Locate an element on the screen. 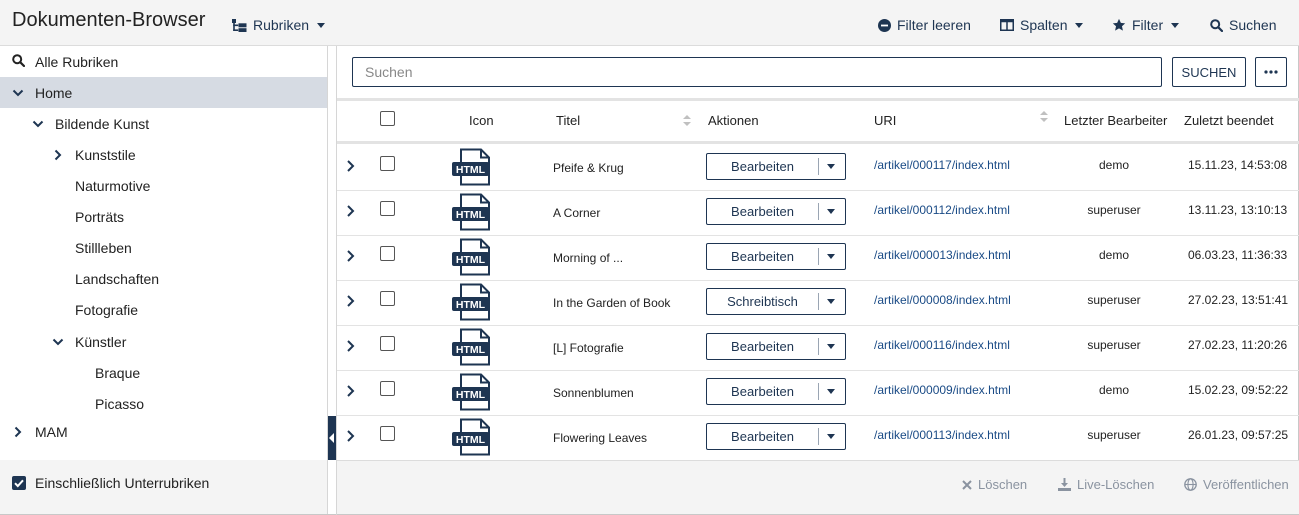 This screenshot has width=1299, height=515. row-uri-link: /artikel/000009/index.html is located at coordinates (942, 390).